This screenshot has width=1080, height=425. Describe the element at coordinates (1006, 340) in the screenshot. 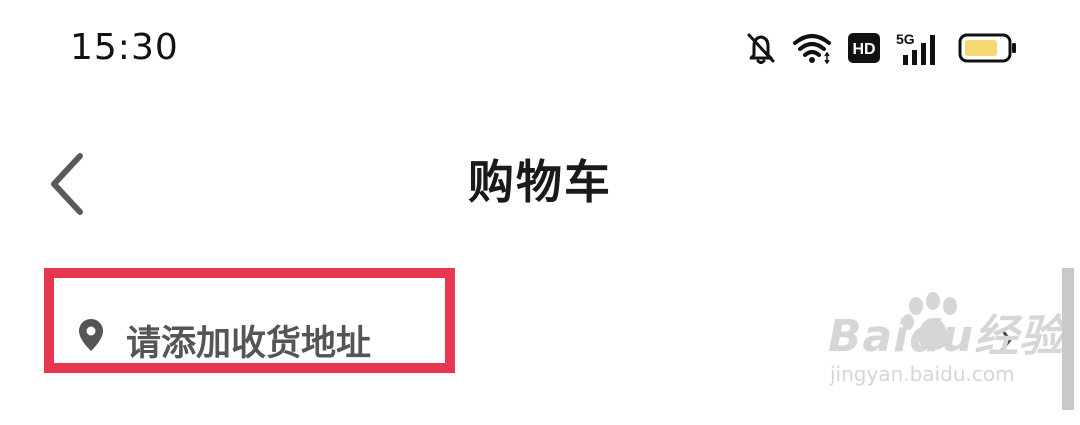

I see `chevron-right-icon` at that location.